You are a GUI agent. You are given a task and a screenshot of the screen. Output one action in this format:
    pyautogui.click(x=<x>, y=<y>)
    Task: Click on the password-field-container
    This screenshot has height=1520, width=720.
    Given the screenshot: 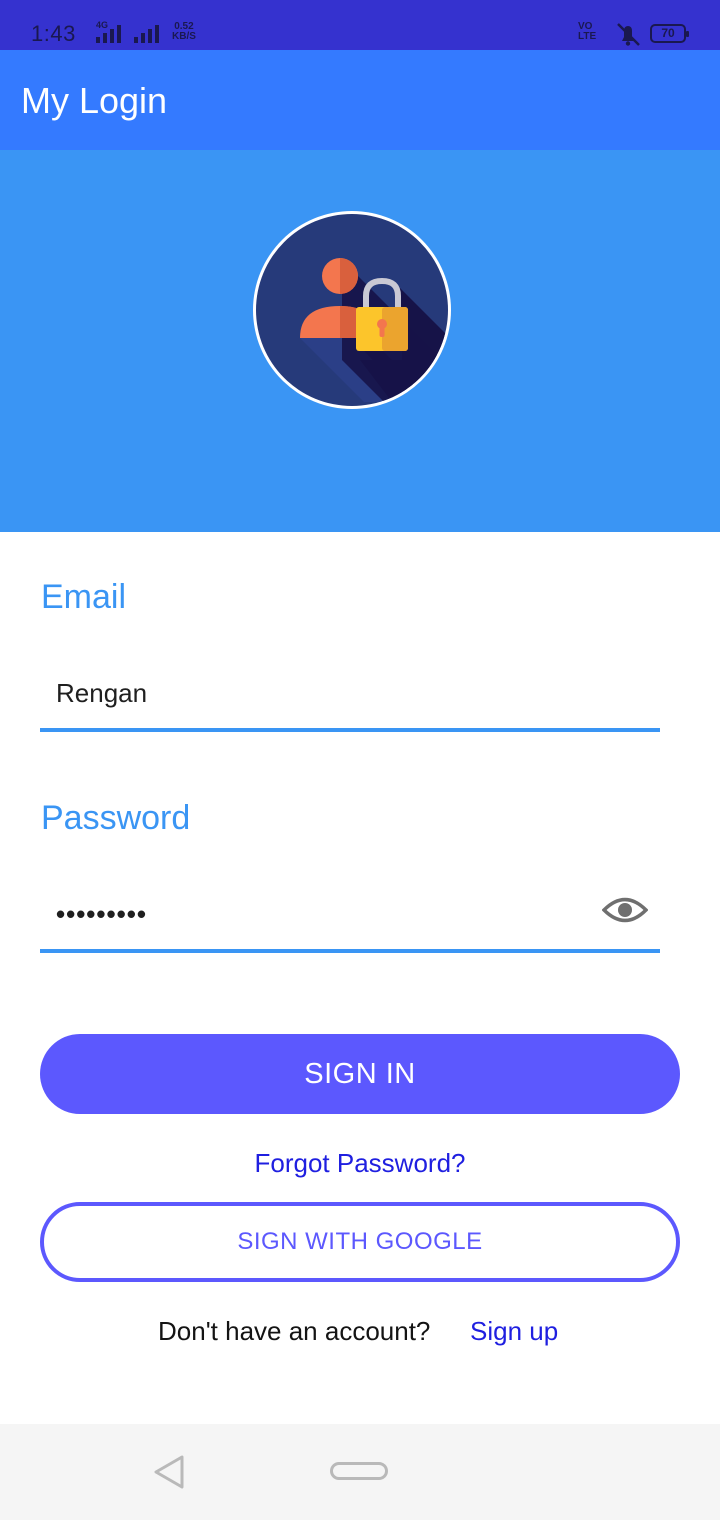 What is the action you would take?
    pyautogui.click(x=350, y=917)
    